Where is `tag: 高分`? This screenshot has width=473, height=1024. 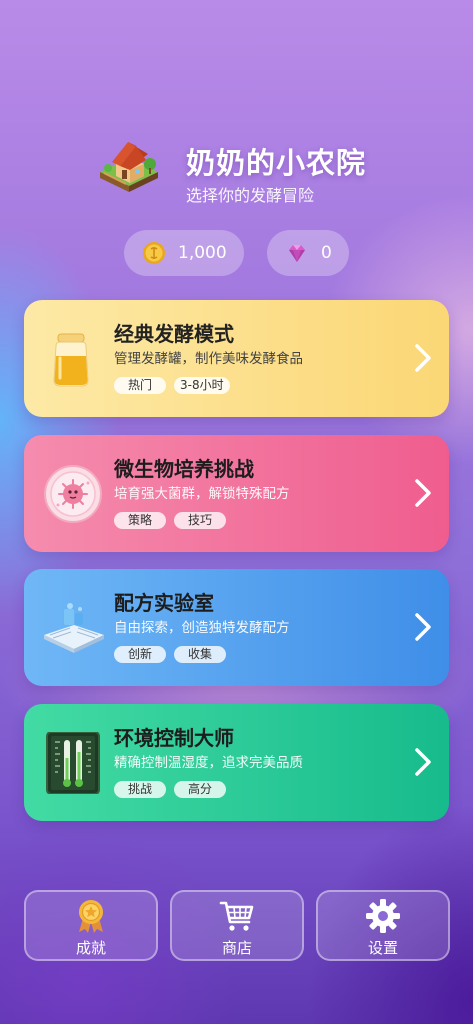 tag: 高分 is located at coordinates (200, 789).